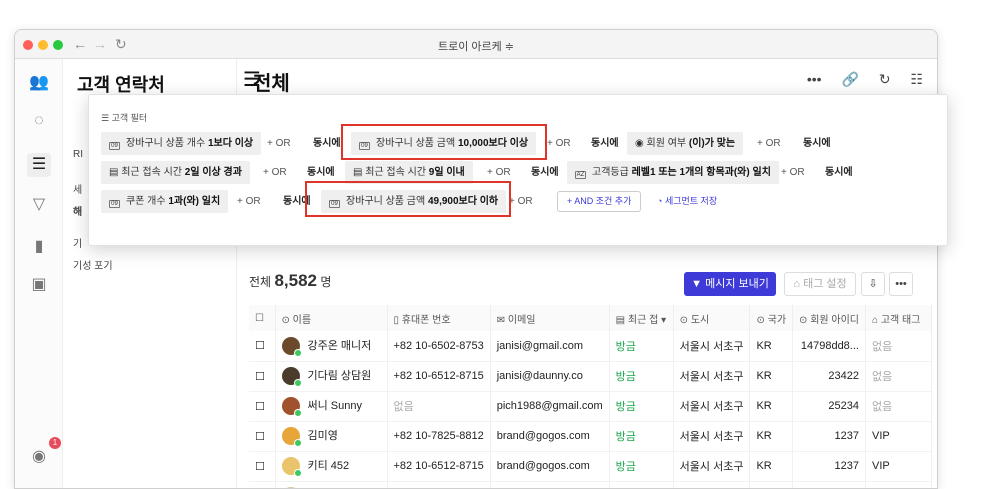  Describe the element at coordinates (39, 121) in the screenshot. I see `chat-icon: ◌` at that location.